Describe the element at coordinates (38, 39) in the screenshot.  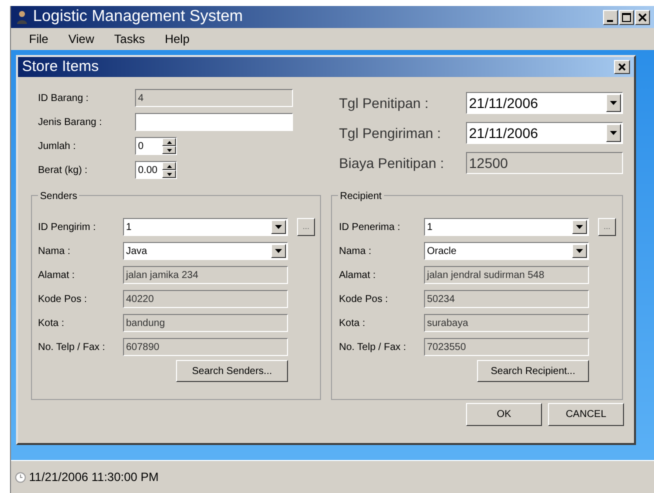
I see `menu-item: File` at that location.